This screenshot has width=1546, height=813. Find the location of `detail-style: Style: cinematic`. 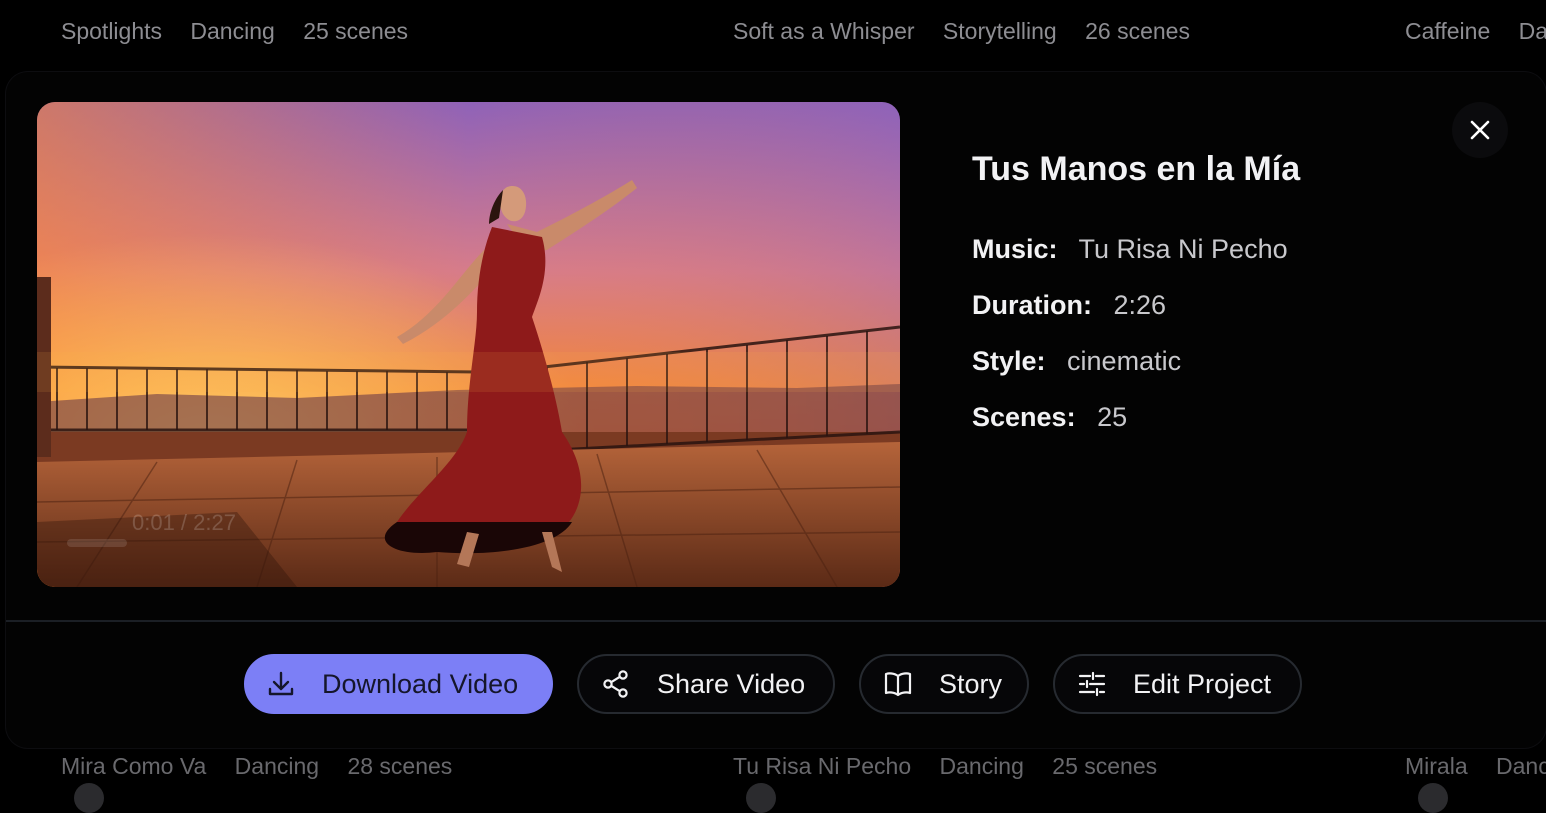

detail-style: Style: cinematic is located at coordinates (1130, 374).